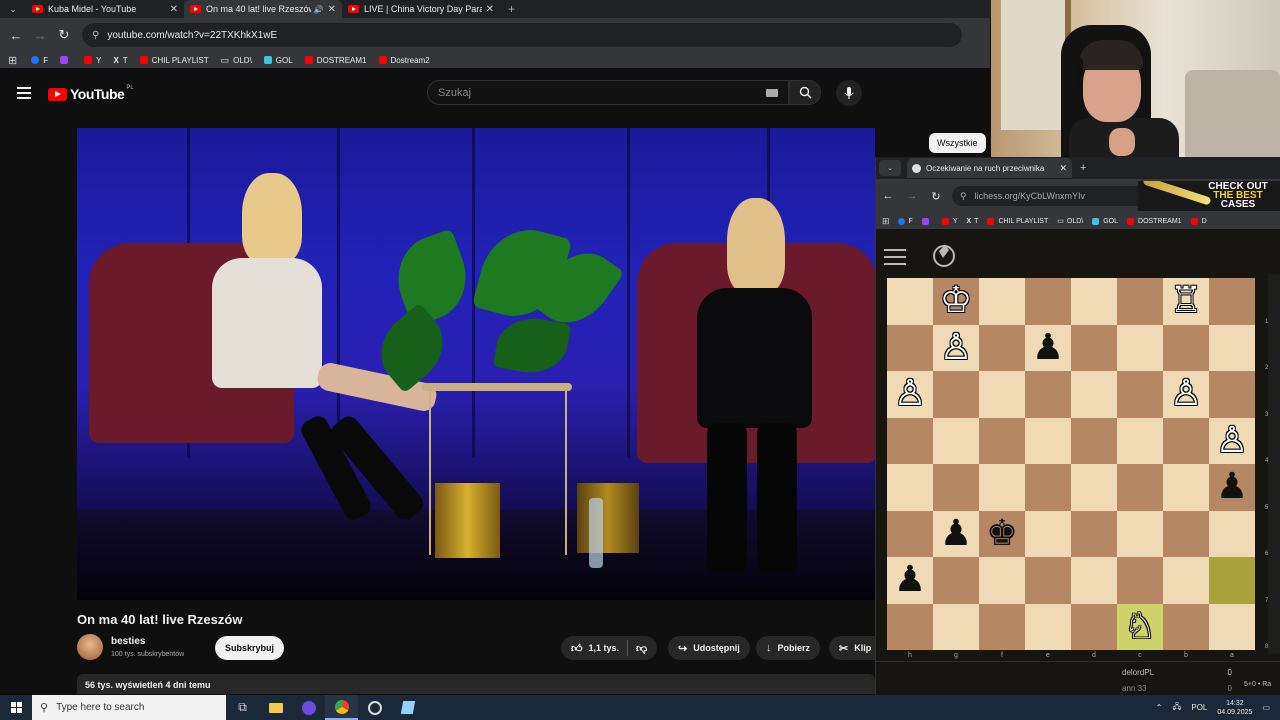 The height and width of the screenshot is (720, 1280). Describe the element at coordinates (66, 60) in the screenshot. I see `bookmark-item` at that location.